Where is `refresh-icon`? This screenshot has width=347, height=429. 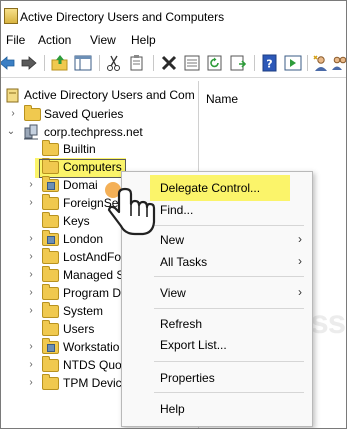
refresh-icon is located at coordinates (215, 63).